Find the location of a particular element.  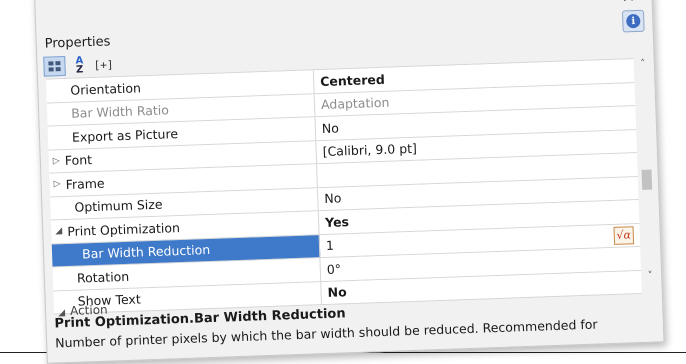

info-icon: i is located at coordinates (633, 21).